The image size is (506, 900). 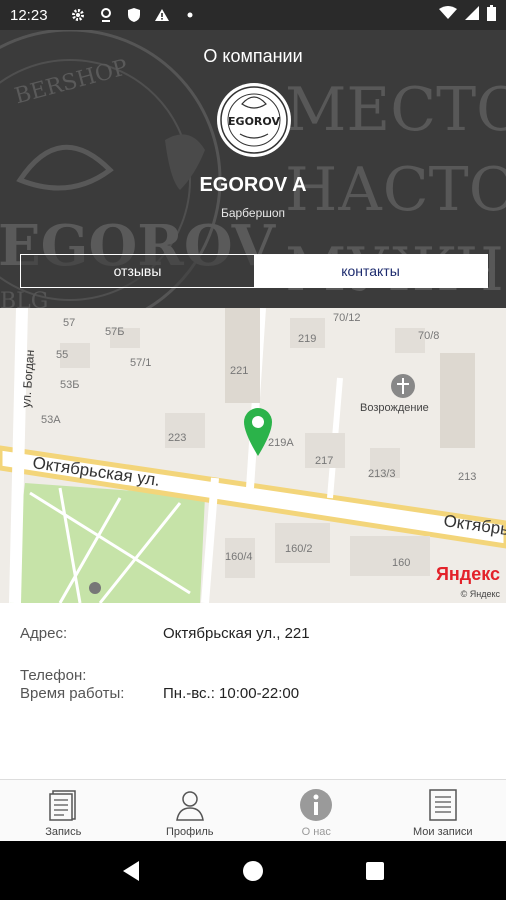 What do you see at coordinates (63, 832) in the screenshot?
I see `nav-booking-label: Запись` at bounding box center [63, 832].